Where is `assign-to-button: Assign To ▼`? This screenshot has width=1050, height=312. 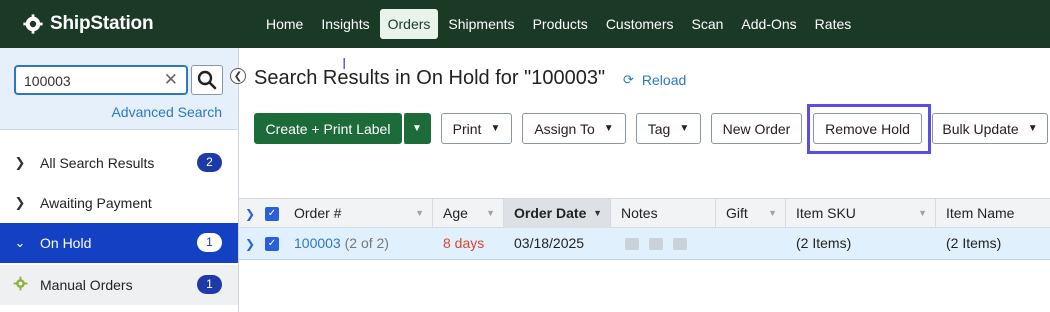
assign-to-button: Assign To ▼ is located at coordinates (574, 128).